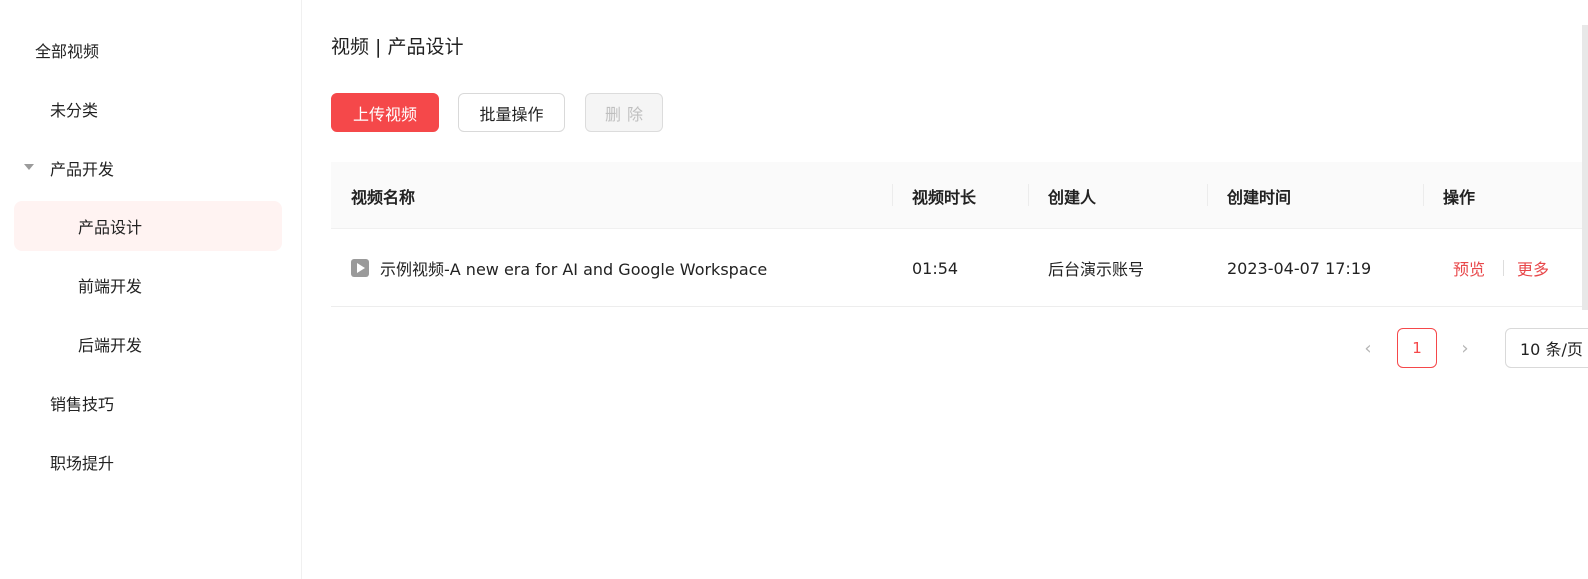  Describe the element at coordinates (397, 47) in the screenshot. I see `page-title: 视频 | 产品设计` at that location.